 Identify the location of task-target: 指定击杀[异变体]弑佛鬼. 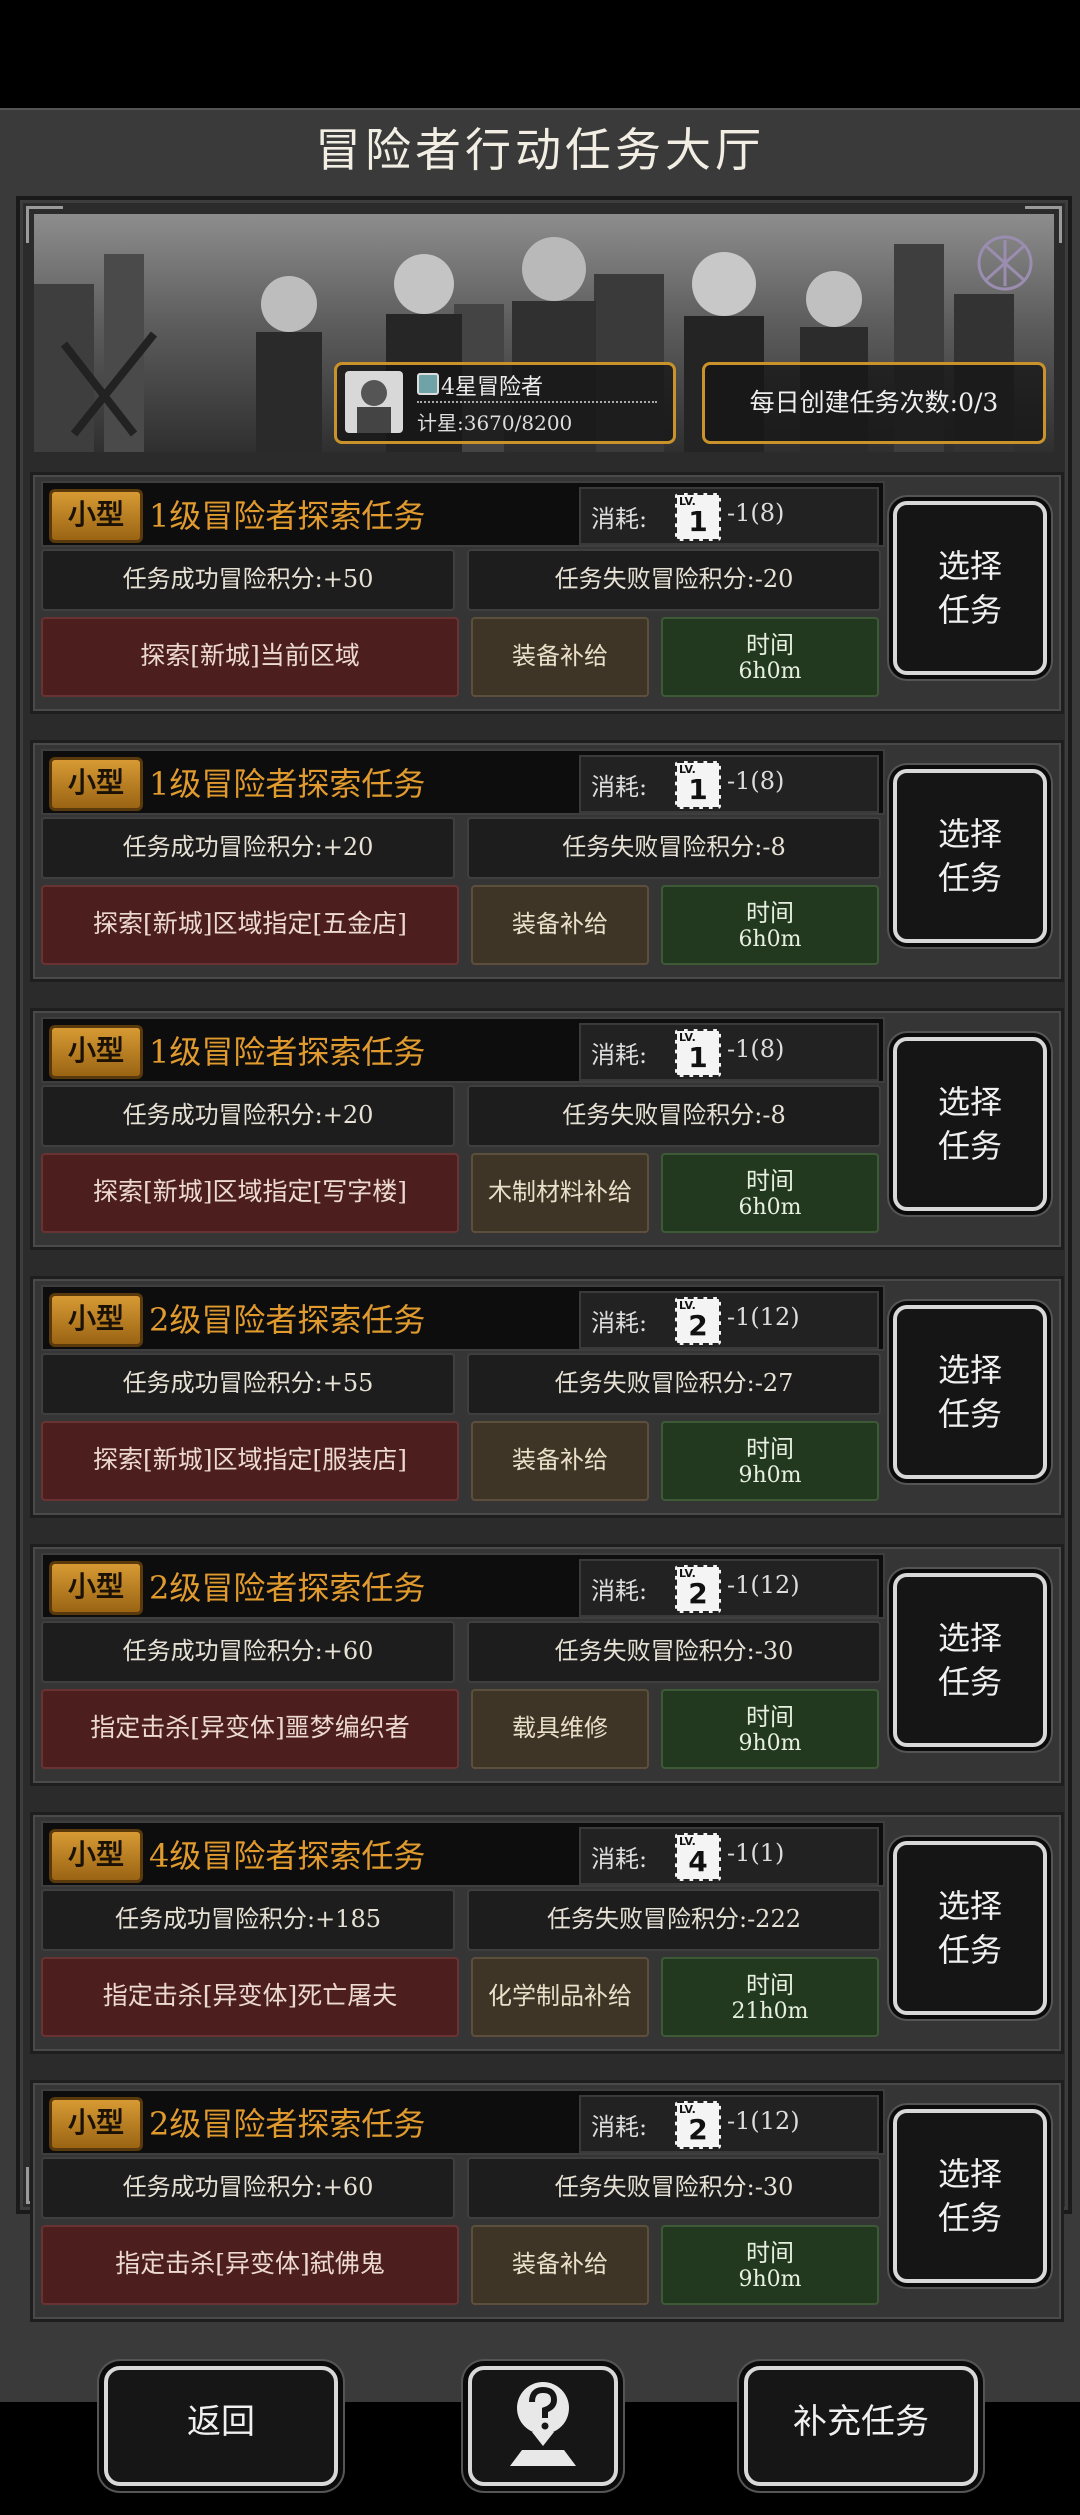
(250, 2265).